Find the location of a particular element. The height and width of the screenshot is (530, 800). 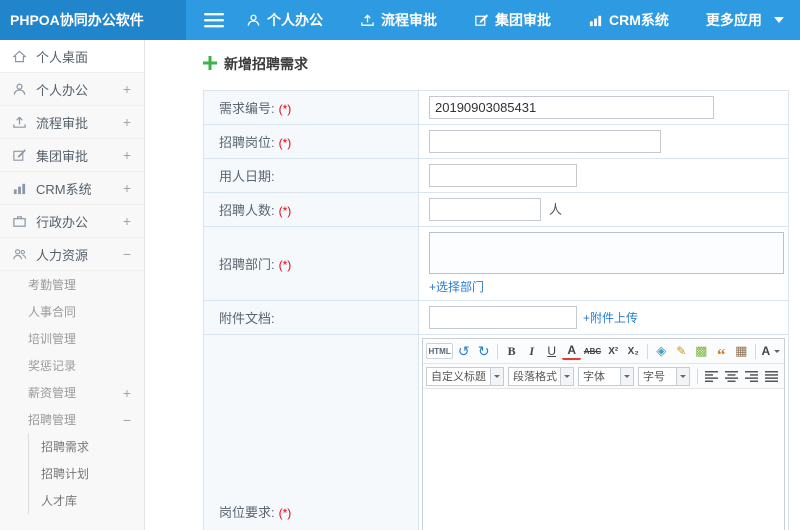

strikethrough-button: ABC is located at coordinates (592, 351).